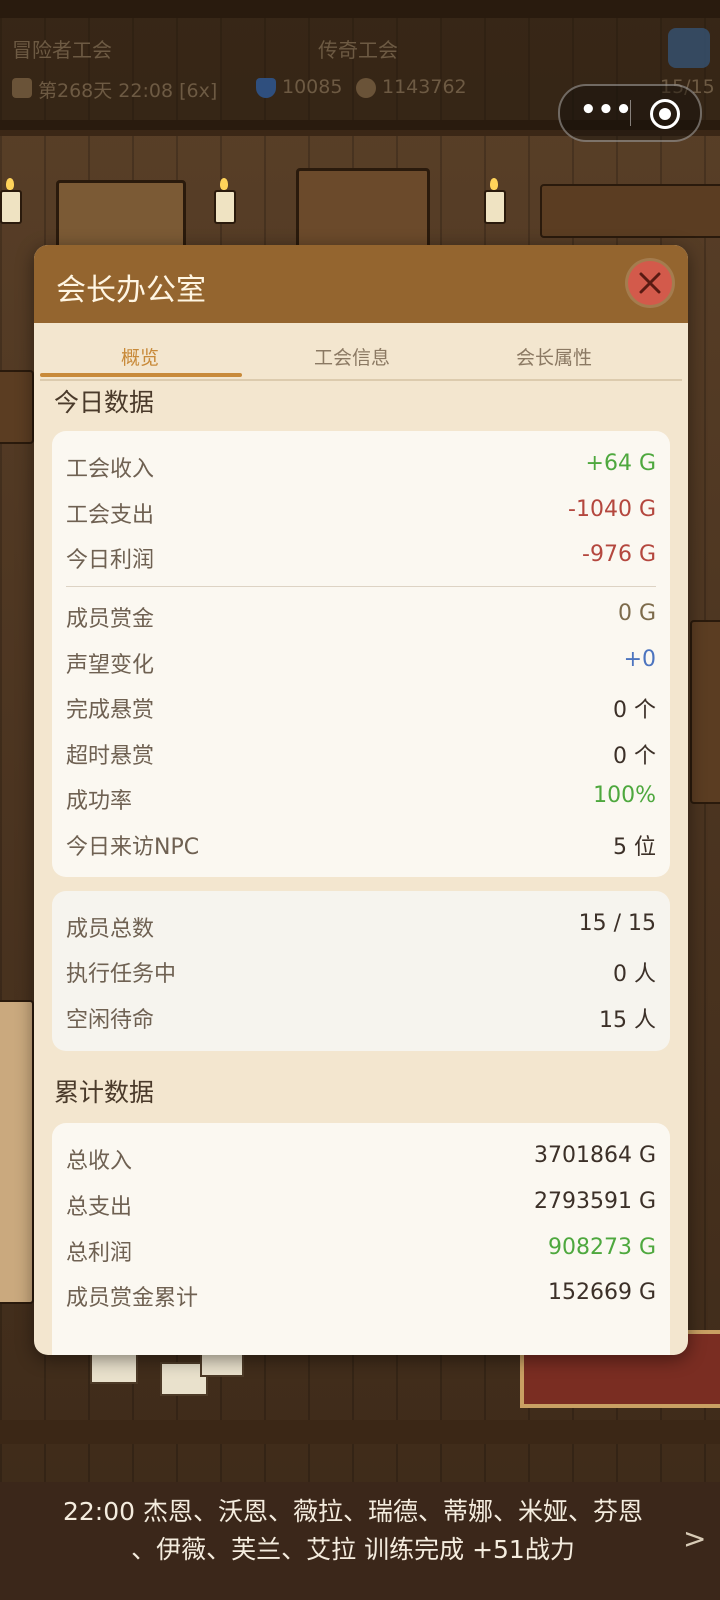  I want to click on notice-board, so click(121, 216).